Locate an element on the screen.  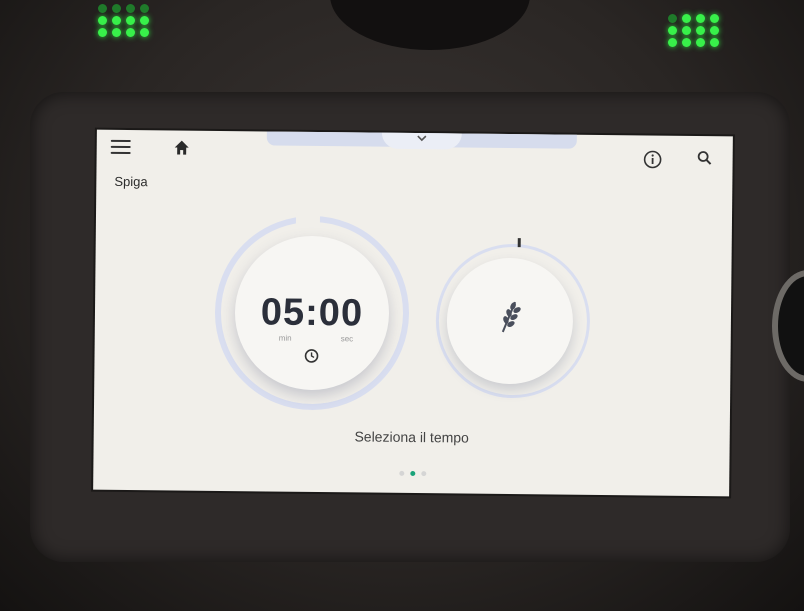
clock-icon is located at coordinates (311, 358).